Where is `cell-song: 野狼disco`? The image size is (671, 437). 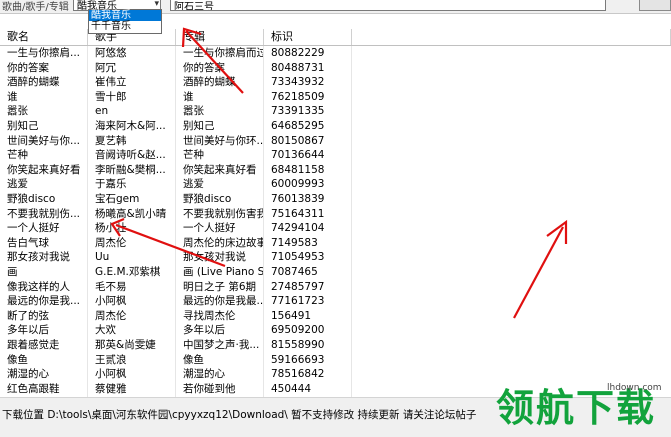
cell-song: 野狼disco is located at coordinates (44, 199).